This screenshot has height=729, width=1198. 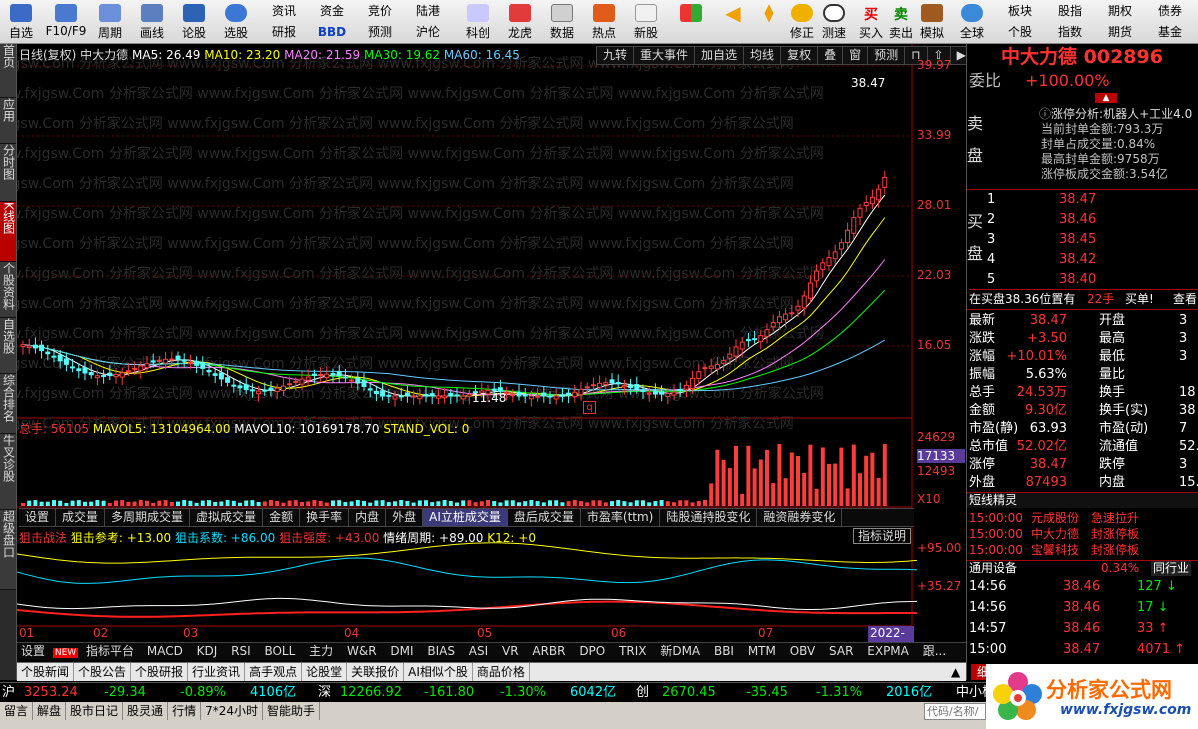 What do you see at coordinates (8, 346) in the screenshot?
I see `tab-watchlist: 自选股` at bounding box center [8, 346].